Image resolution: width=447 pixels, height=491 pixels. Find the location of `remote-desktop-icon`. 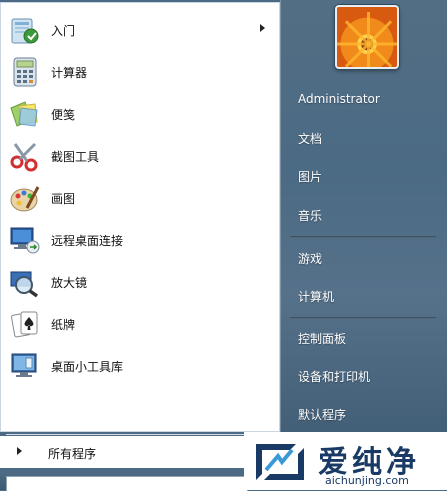

remote-desktop-icon is located at coordinates (25, 240).